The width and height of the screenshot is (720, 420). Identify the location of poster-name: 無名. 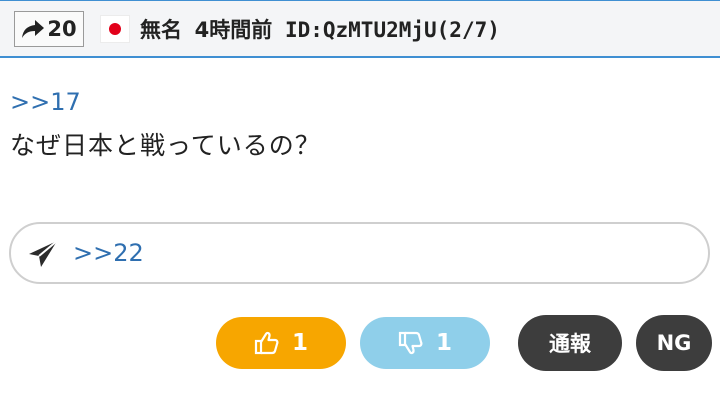
(161, 30).